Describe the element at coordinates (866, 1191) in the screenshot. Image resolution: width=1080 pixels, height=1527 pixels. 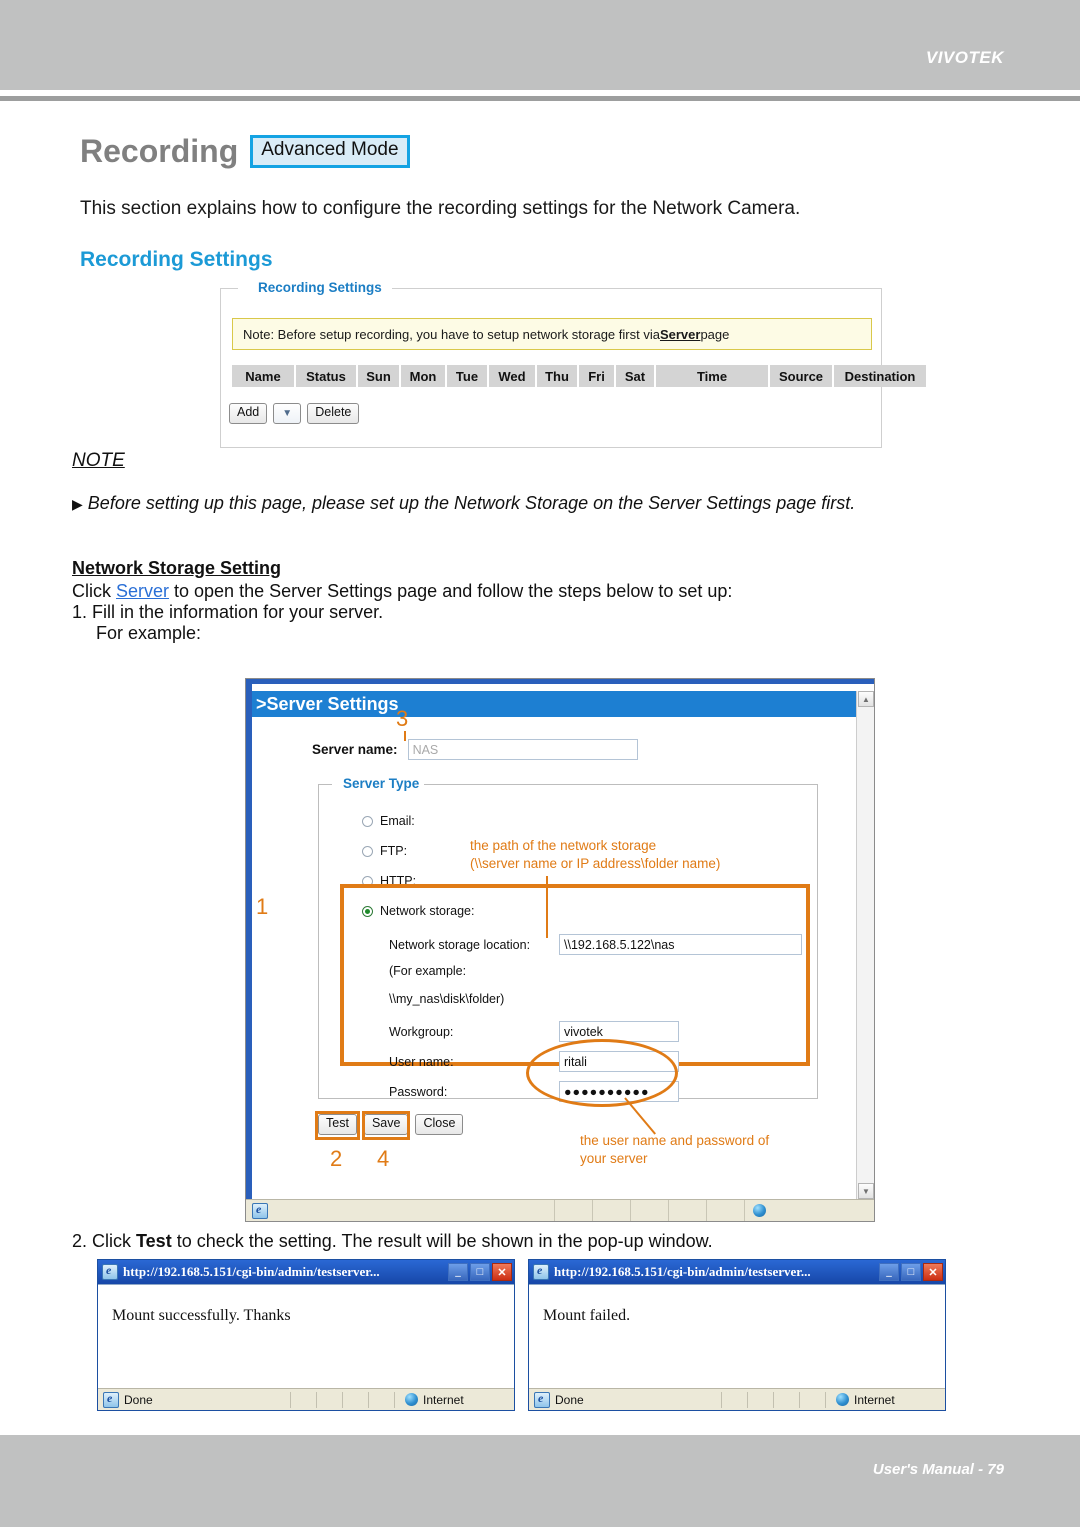
I see `scroll-down-arrow-icon: ▼` at that location.